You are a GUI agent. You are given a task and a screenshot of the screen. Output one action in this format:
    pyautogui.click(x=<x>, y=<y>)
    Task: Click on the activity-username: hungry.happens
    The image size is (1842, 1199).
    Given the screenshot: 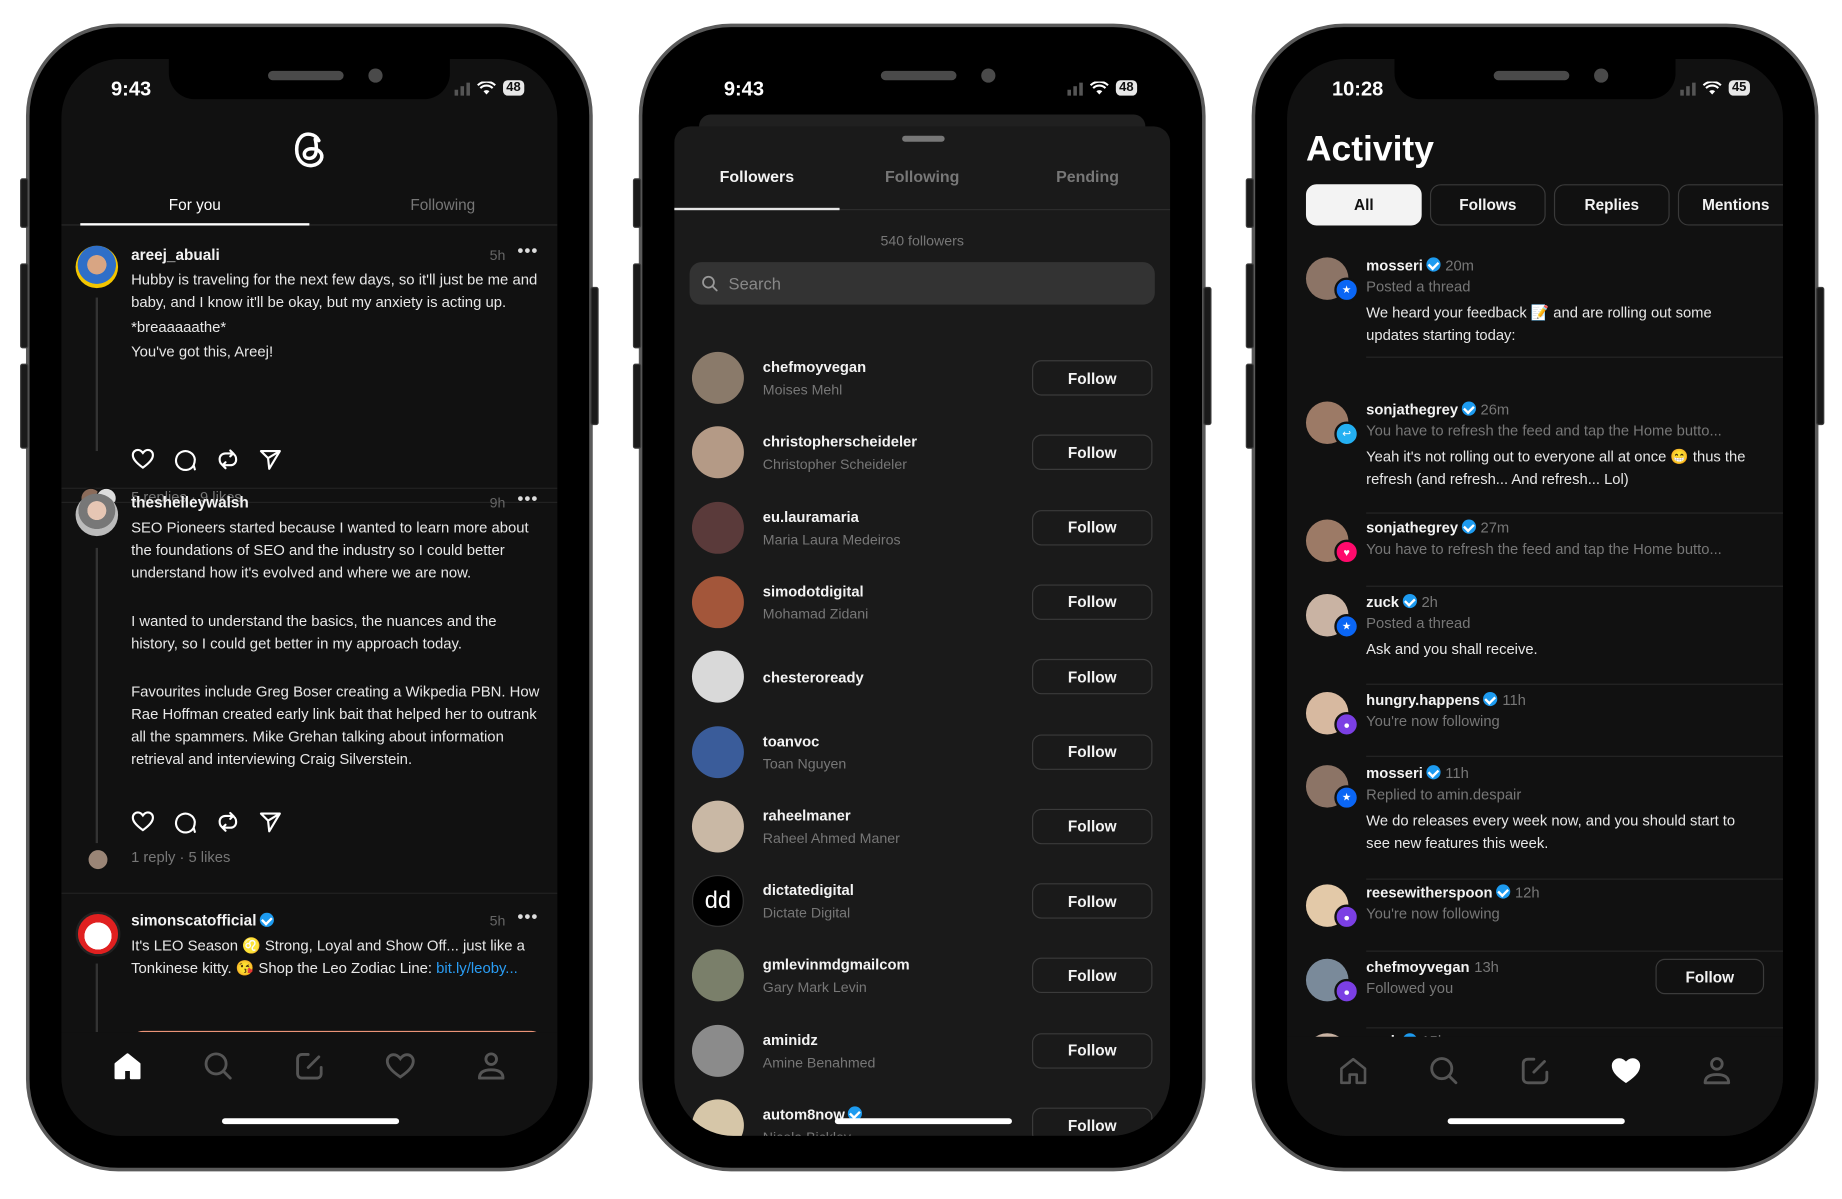 What is the action you would take?
    pyautogui.click(x=1423, y=700)
    